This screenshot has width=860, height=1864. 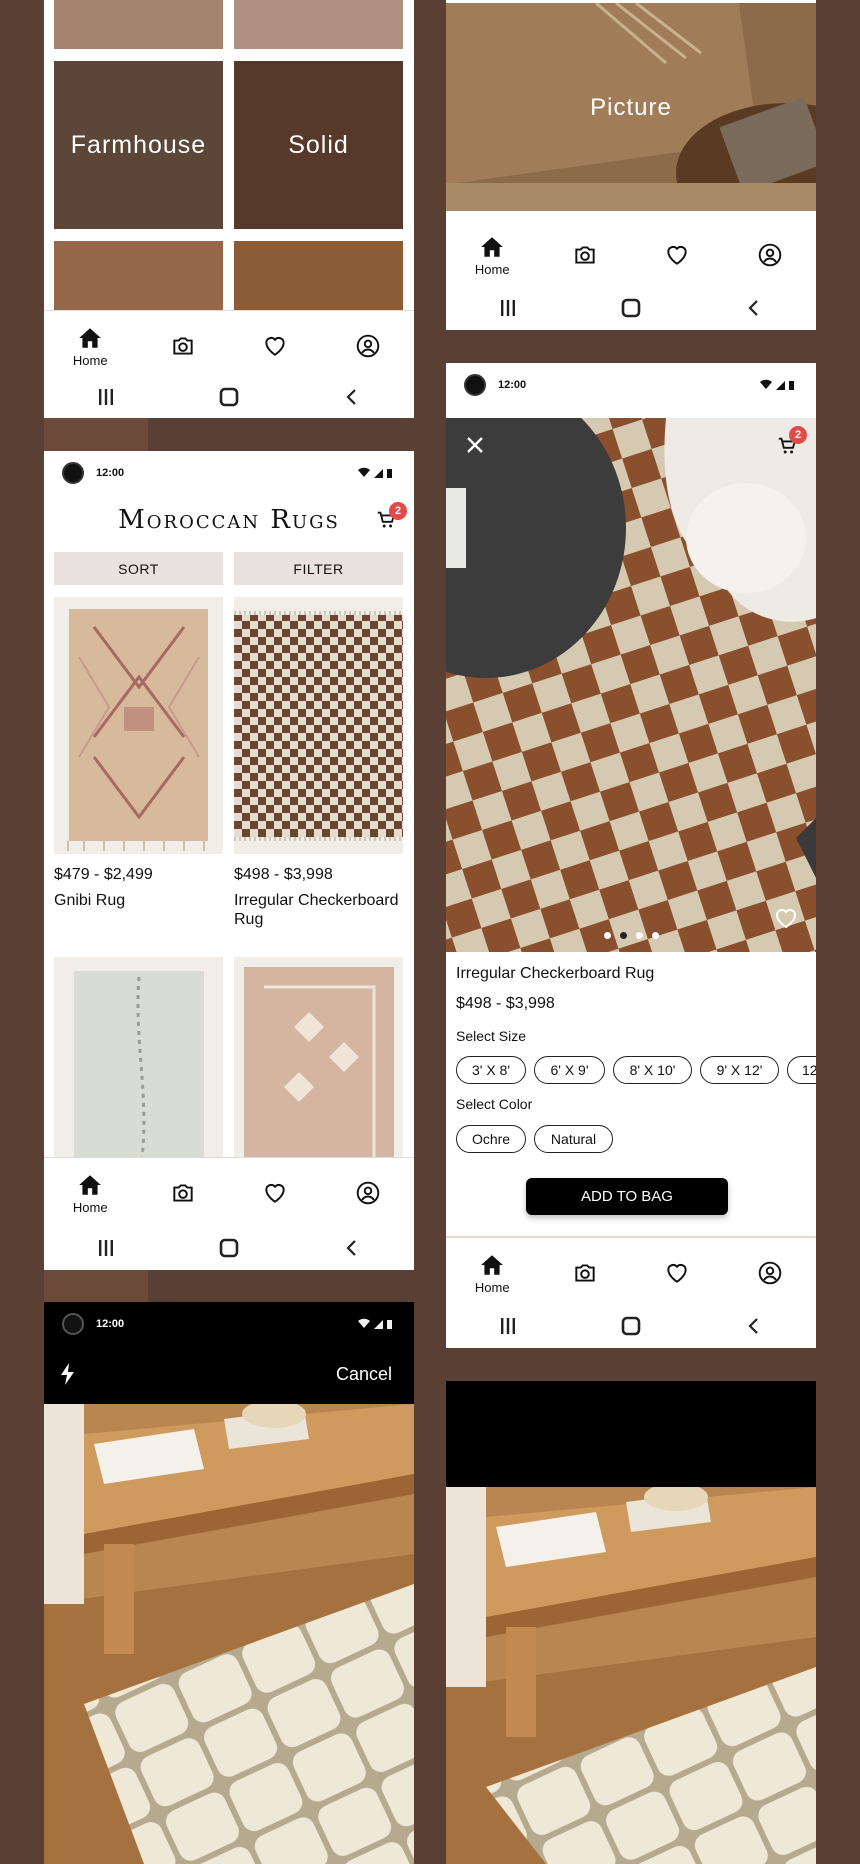 I want to click on background-accent, so click(x=96, y=436).